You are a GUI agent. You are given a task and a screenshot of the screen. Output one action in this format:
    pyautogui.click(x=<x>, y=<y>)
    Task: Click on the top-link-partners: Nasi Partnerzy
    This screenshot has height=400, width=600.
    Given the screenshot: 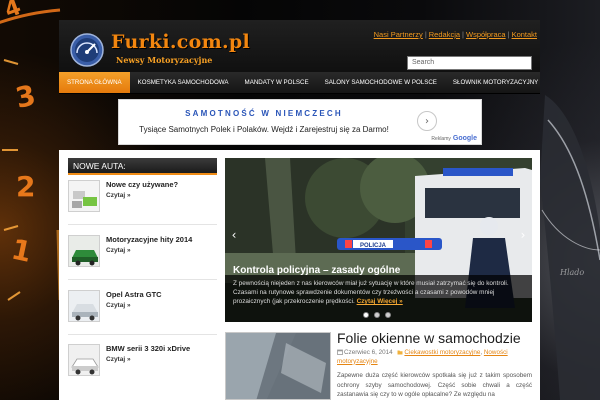 What is the action you would take?
    pyautogui.click(x=398, y=34)
    